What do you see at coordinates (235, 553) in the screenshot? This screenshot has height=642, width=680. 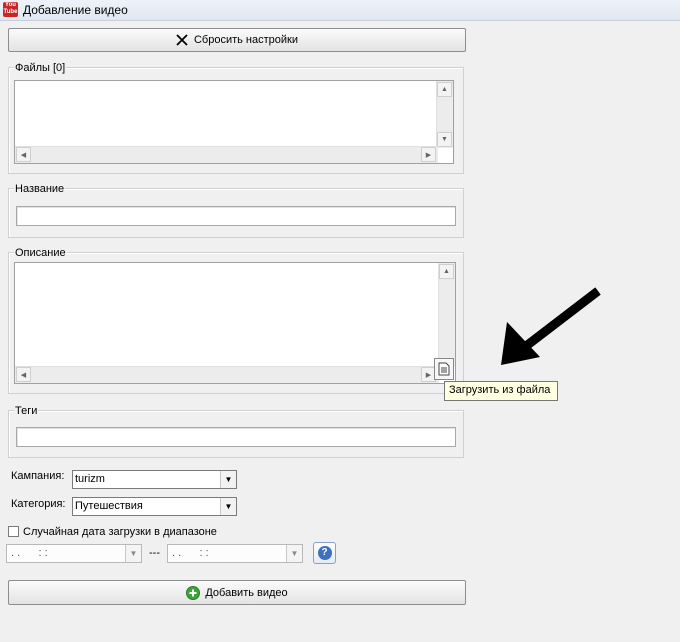 I see `date-to-select: . . : : ▼` at bounding box center [235, 553].